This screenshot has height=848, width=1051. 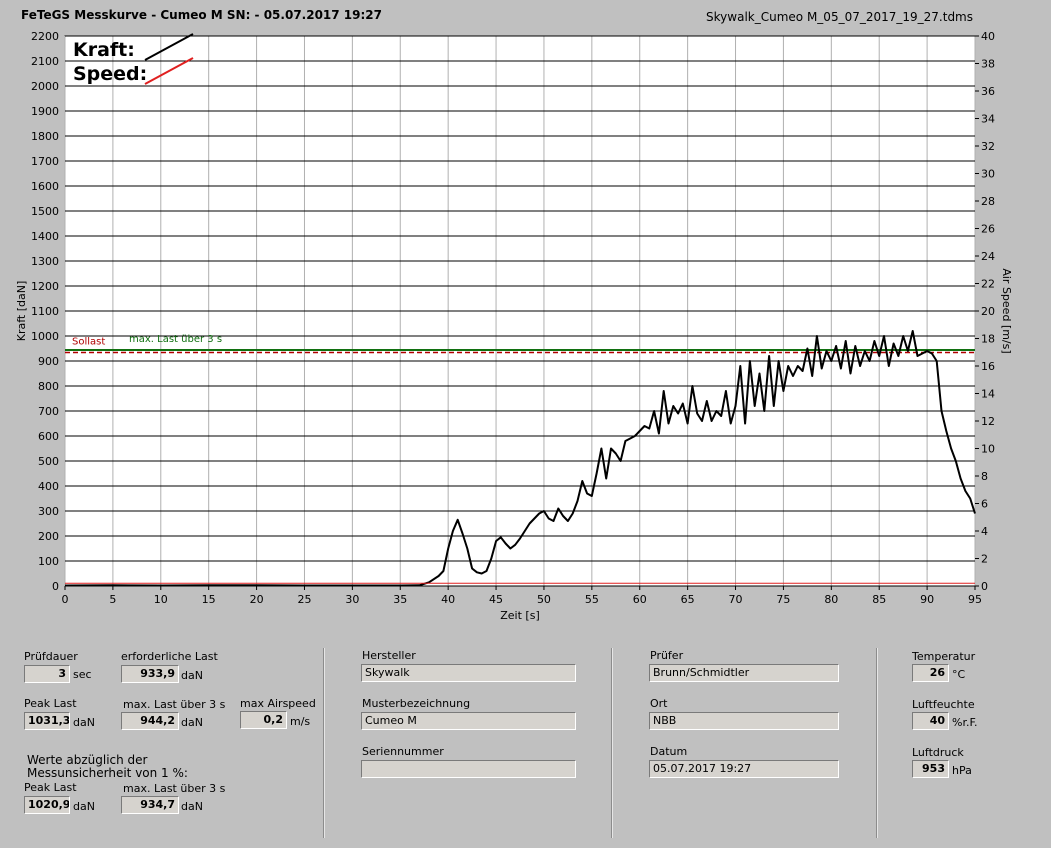 What do you see at coordinates (192, 722) in the screenshot?
I see `max-last-unit: daN` at bounding box center [192, 722].